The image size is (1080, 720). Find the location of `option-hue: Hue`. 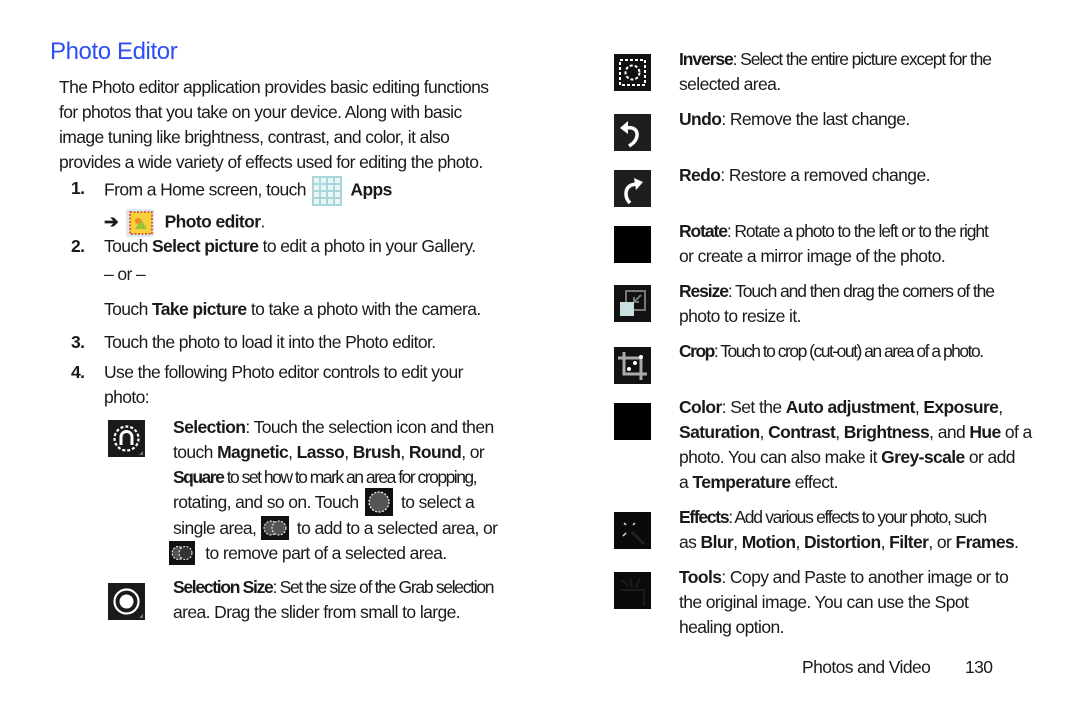

option-hue: Hue is located at coordinates (985, 432).